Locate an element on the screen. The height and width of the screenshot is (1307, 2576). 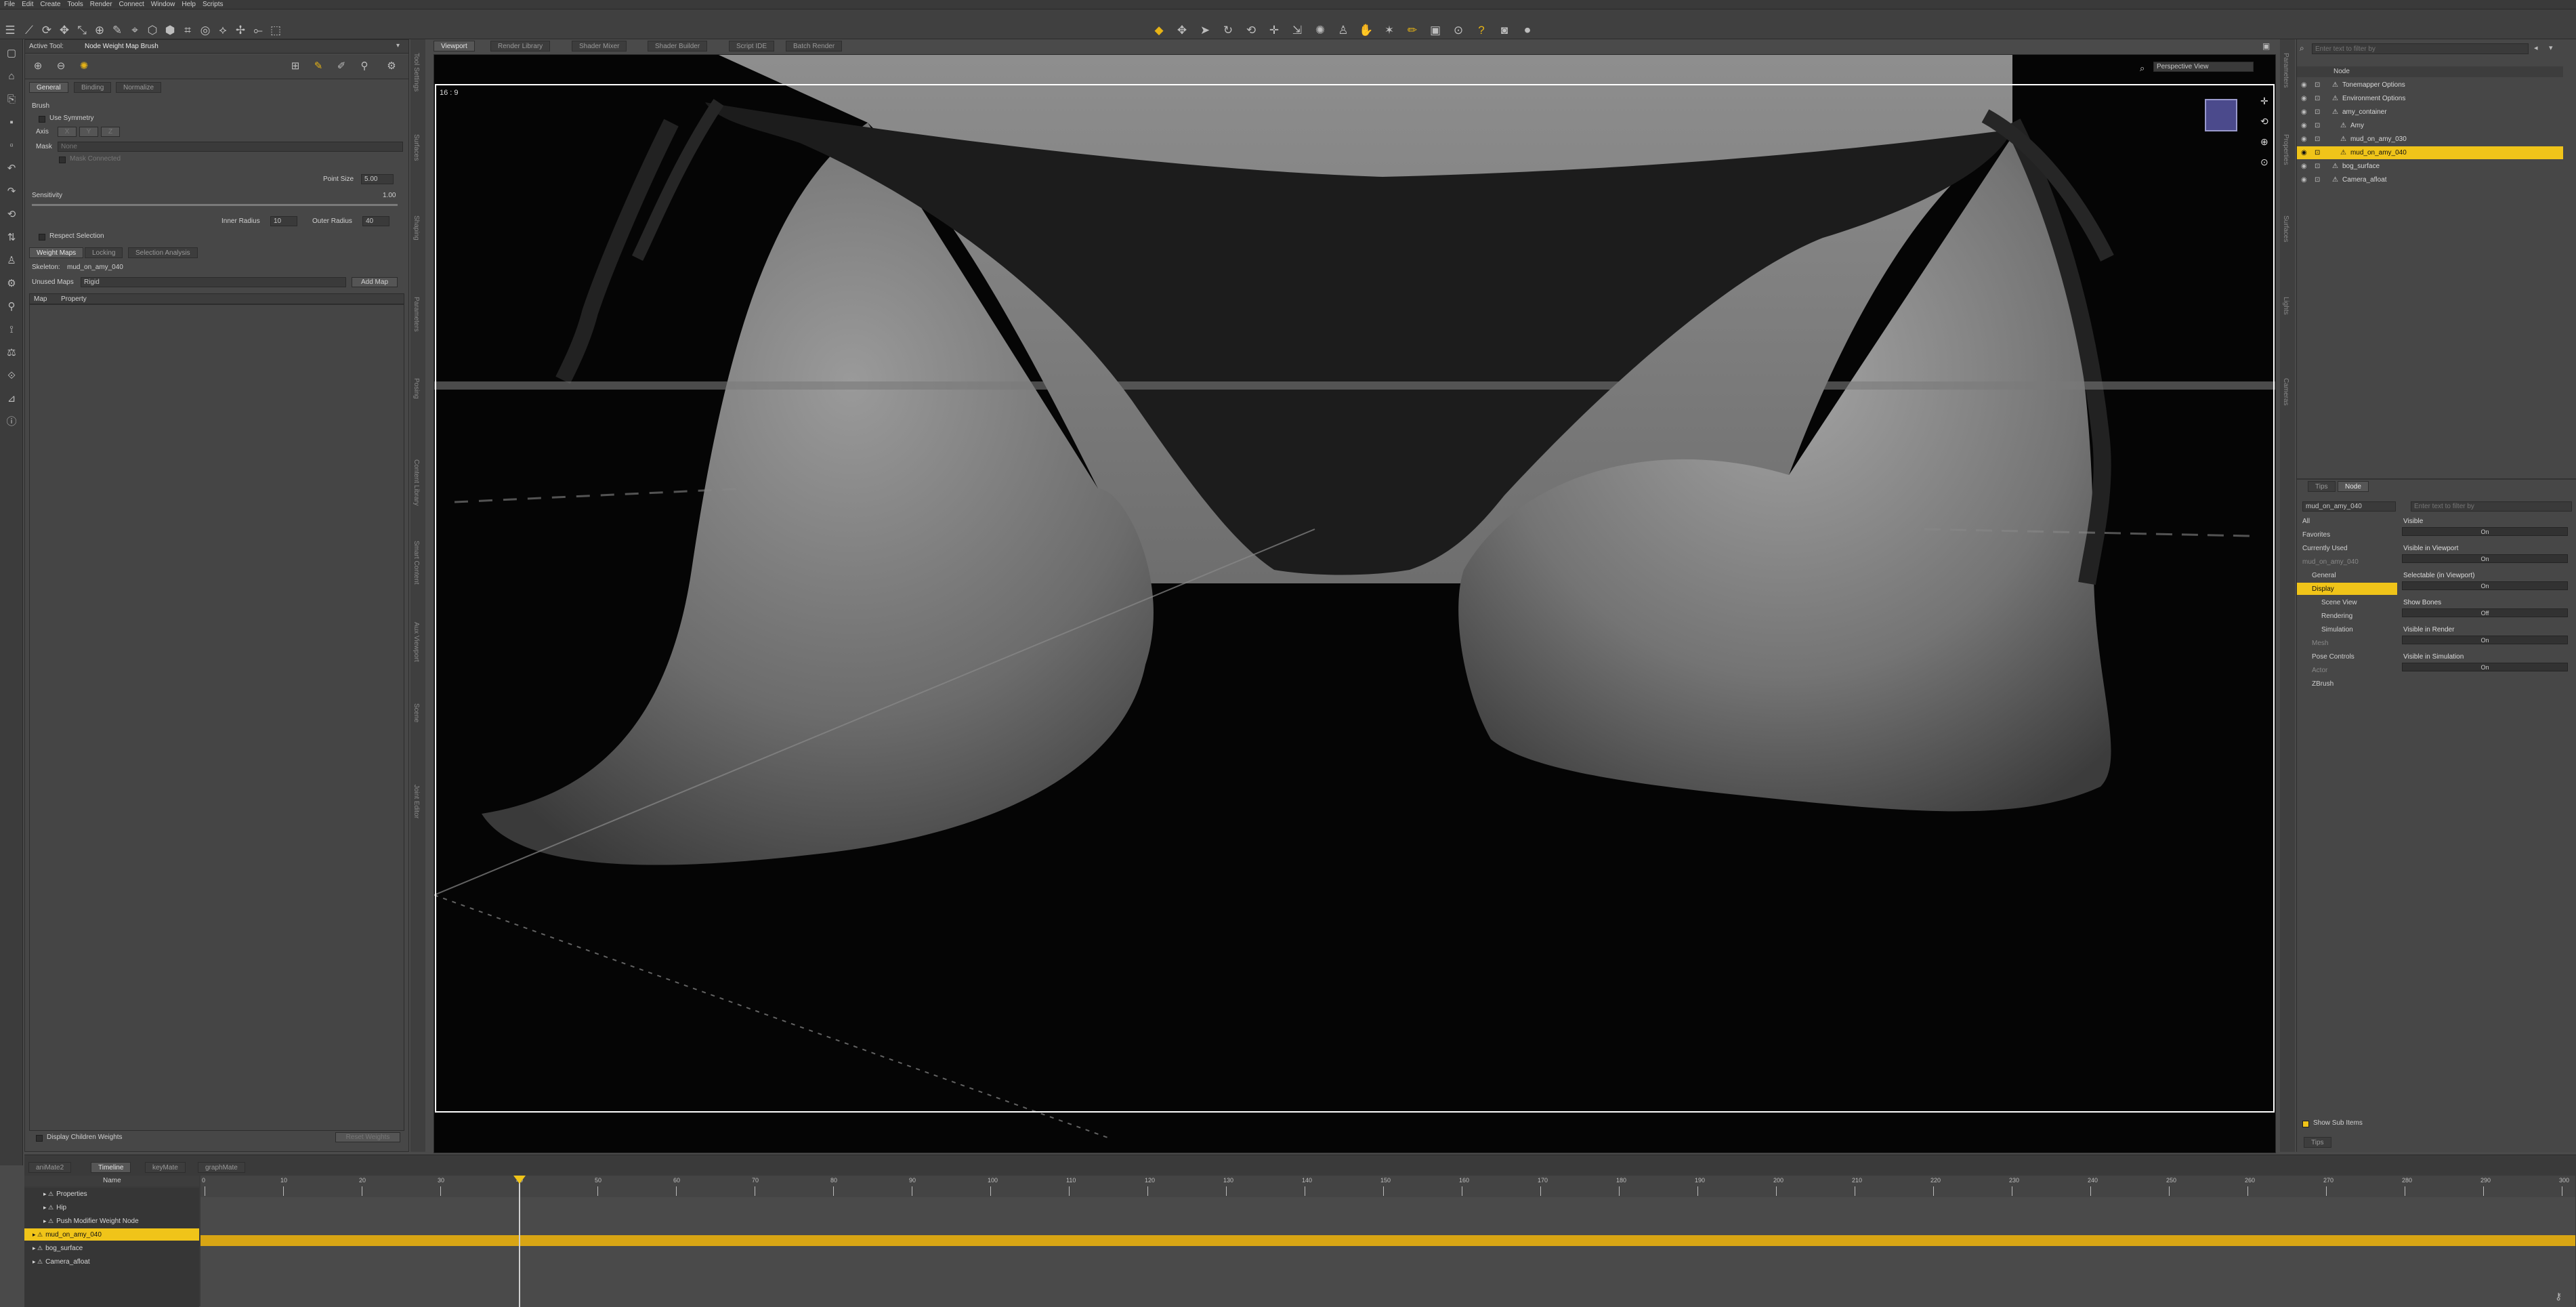
brush-smooth-icon: ✺ is located at coordinates (84, 66).